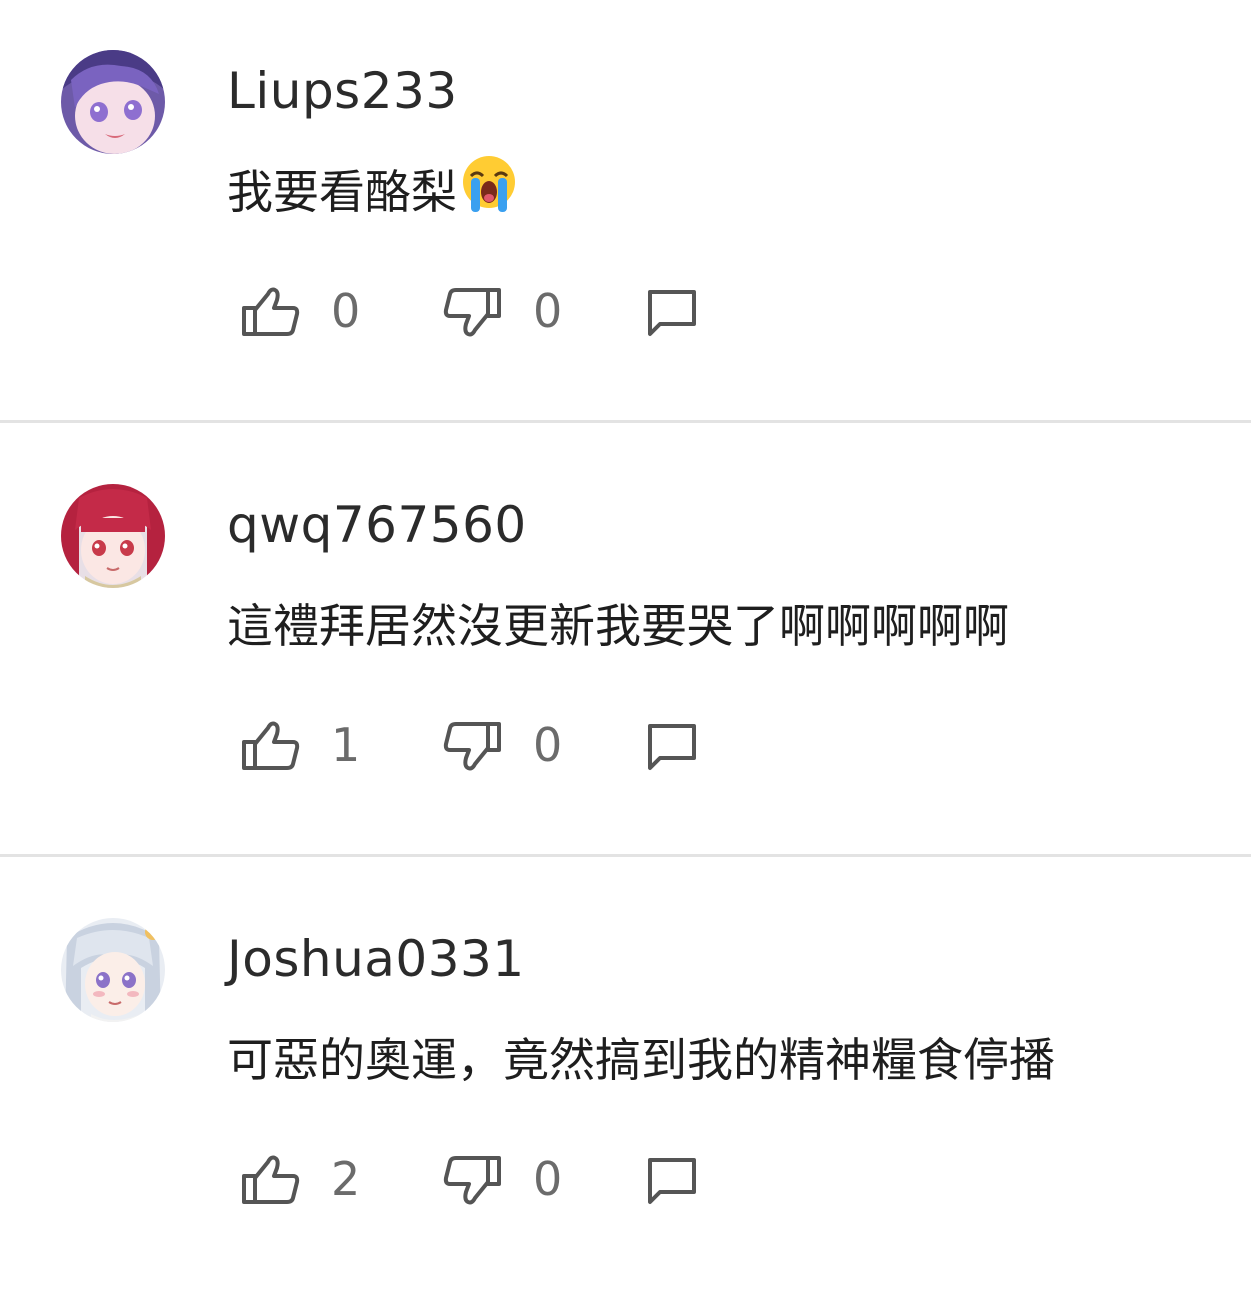  I want to click on comment-text-body: 這禮拜居然沒更新我要哭了啊啊啊啊啊, so click(618, 626).